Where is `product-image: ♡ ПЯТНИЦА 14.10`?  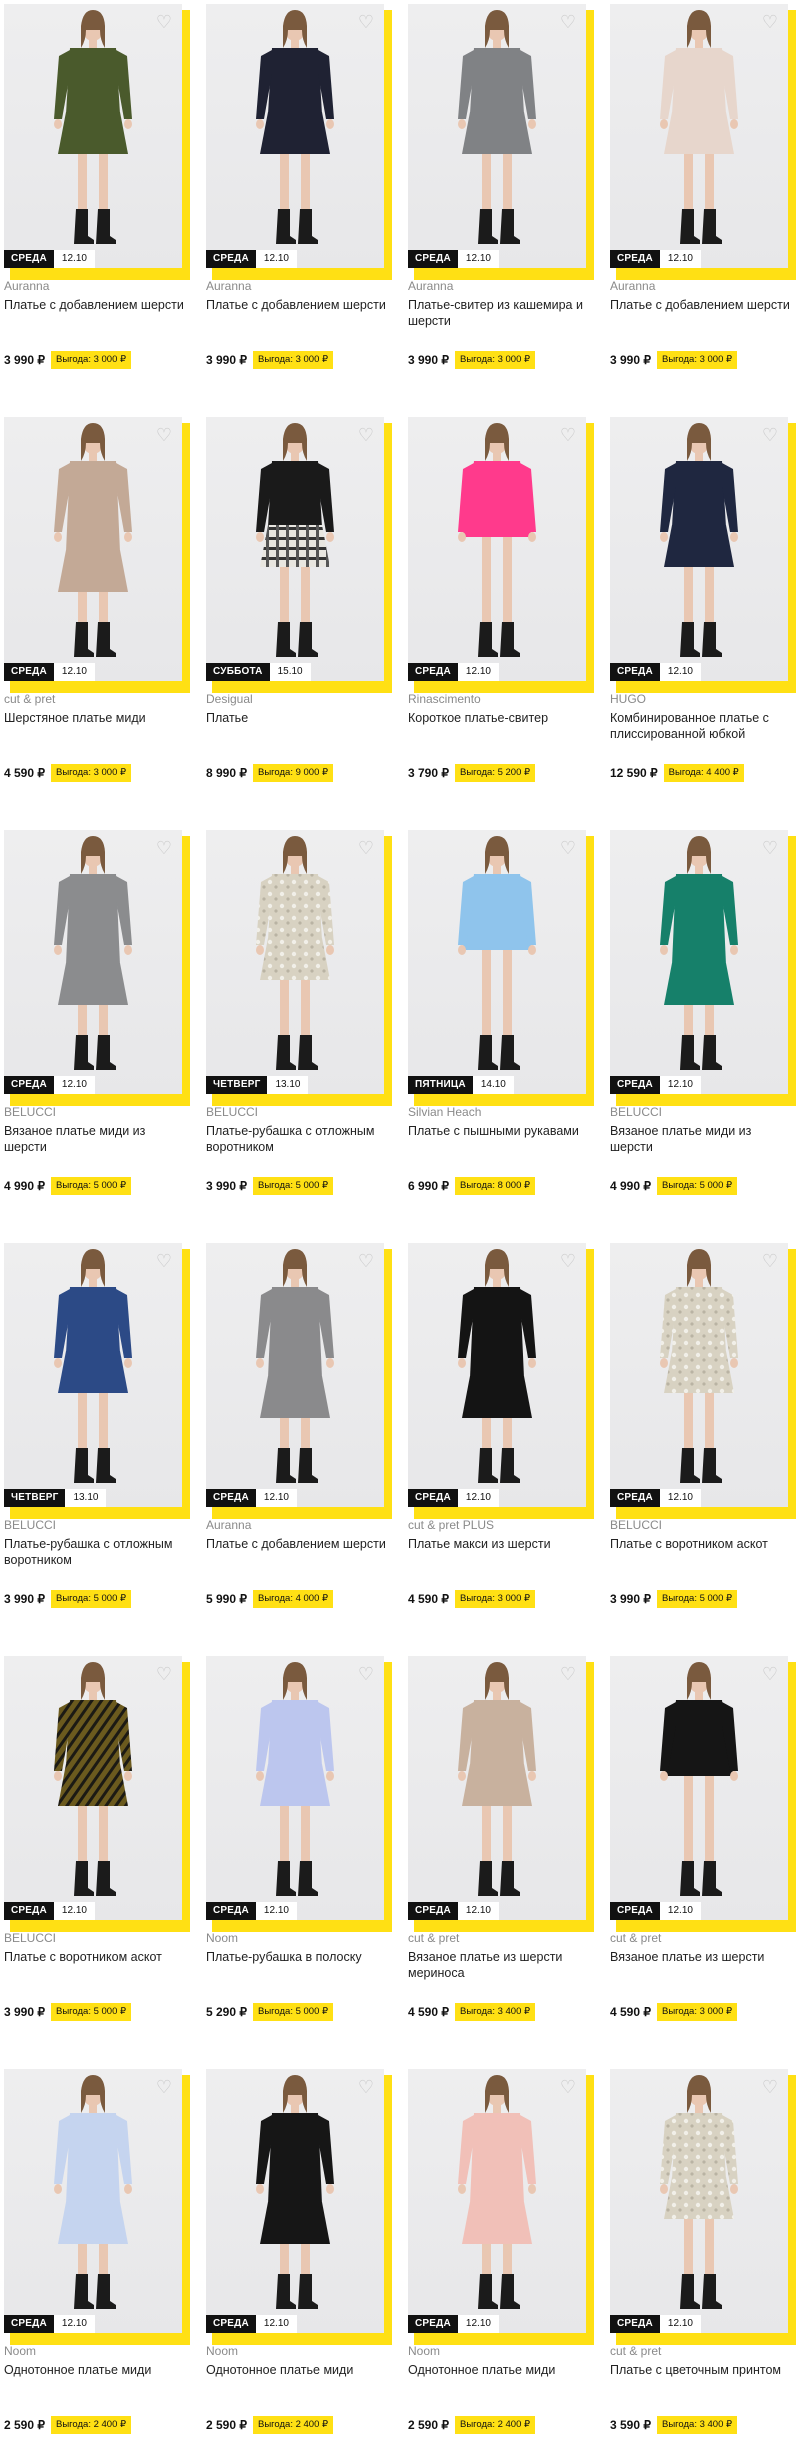
product-image: ♡ ПЯТНИЦА 14.10 is located at coordinates (497, 962).